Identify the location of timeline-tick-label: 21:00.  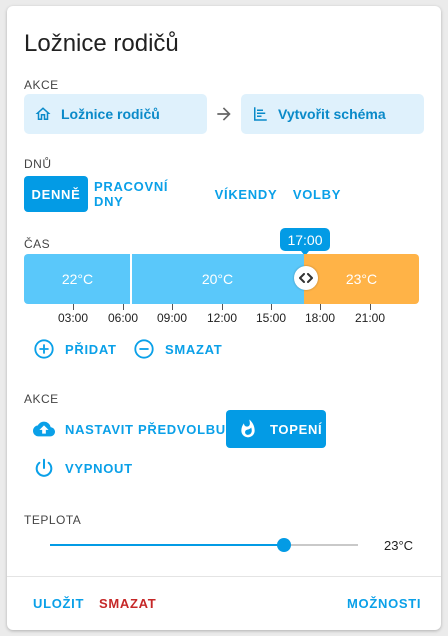
(370, 318).